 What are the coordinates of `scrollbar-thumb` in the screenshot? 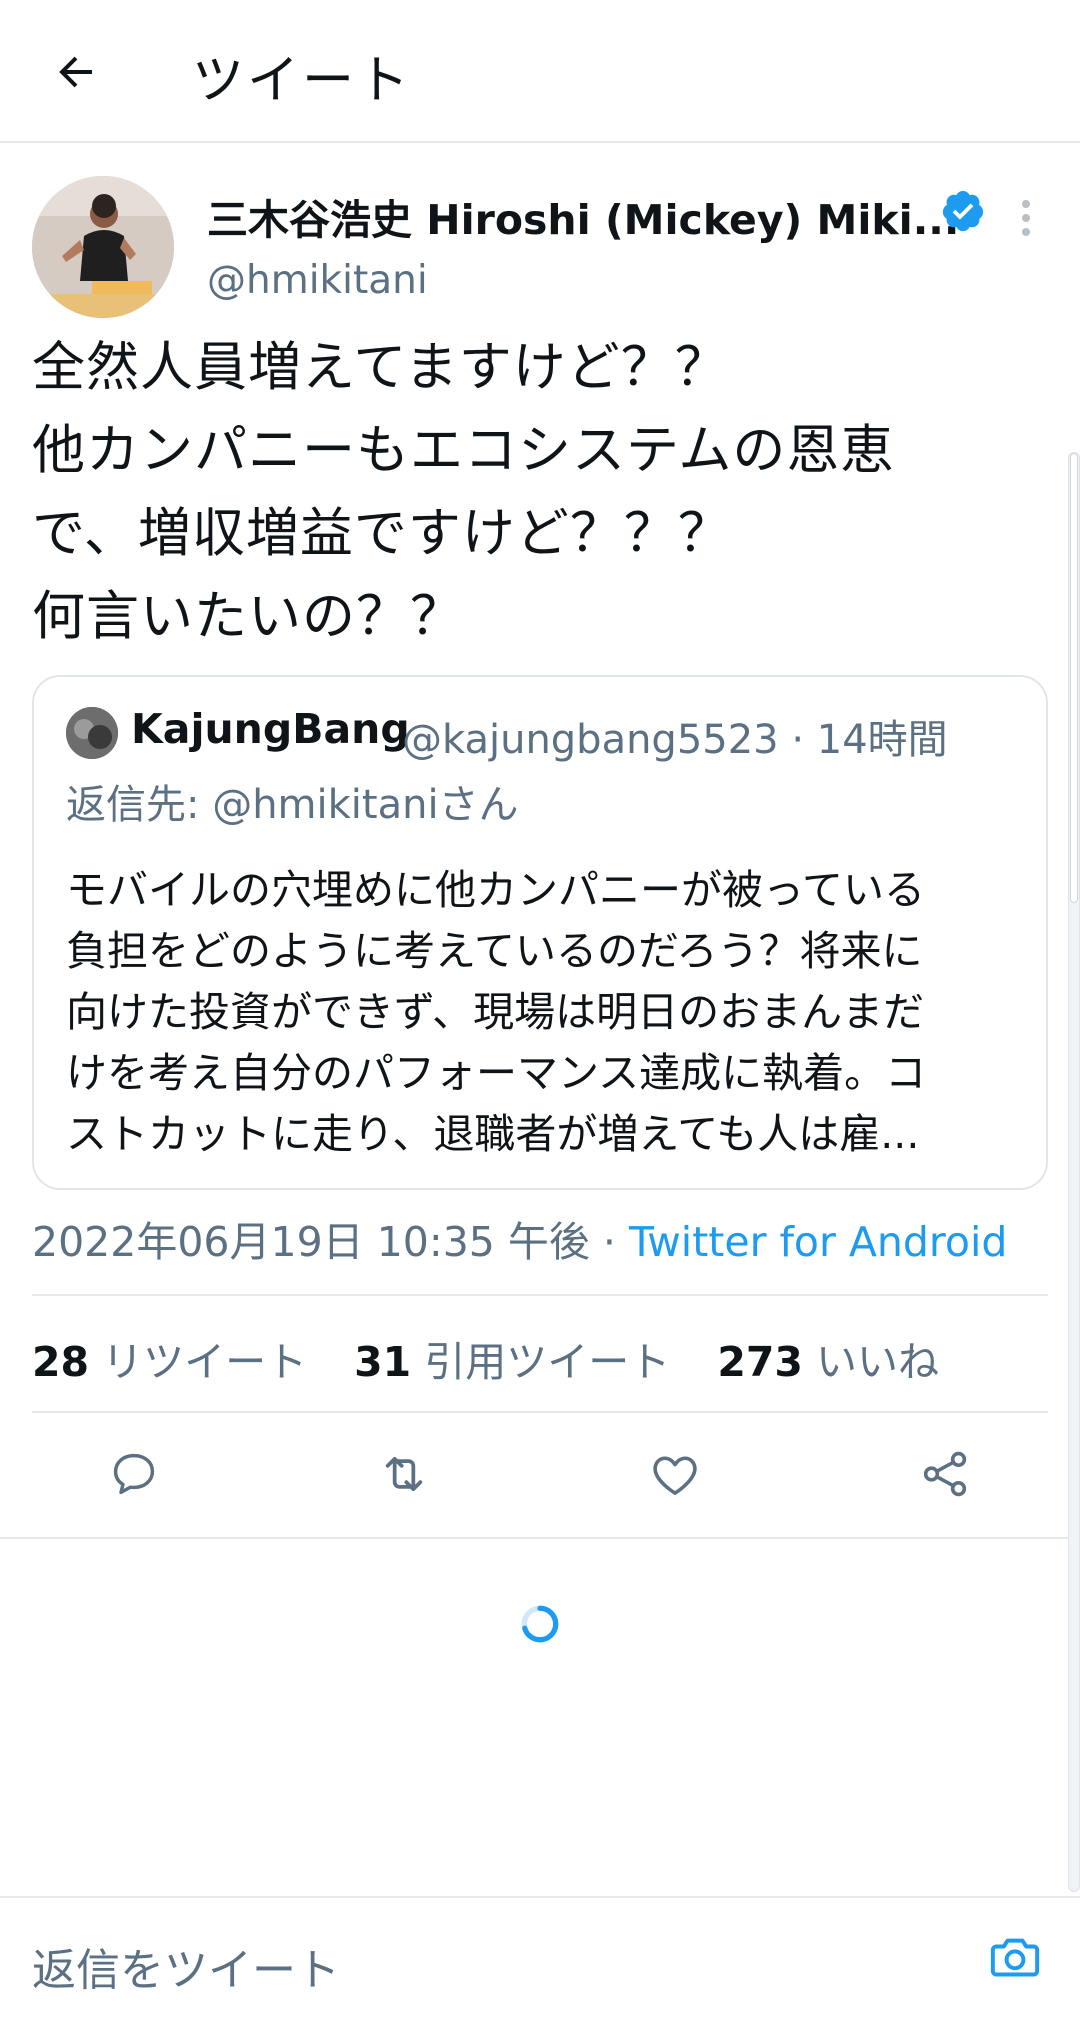 It's located at (1074, 678).